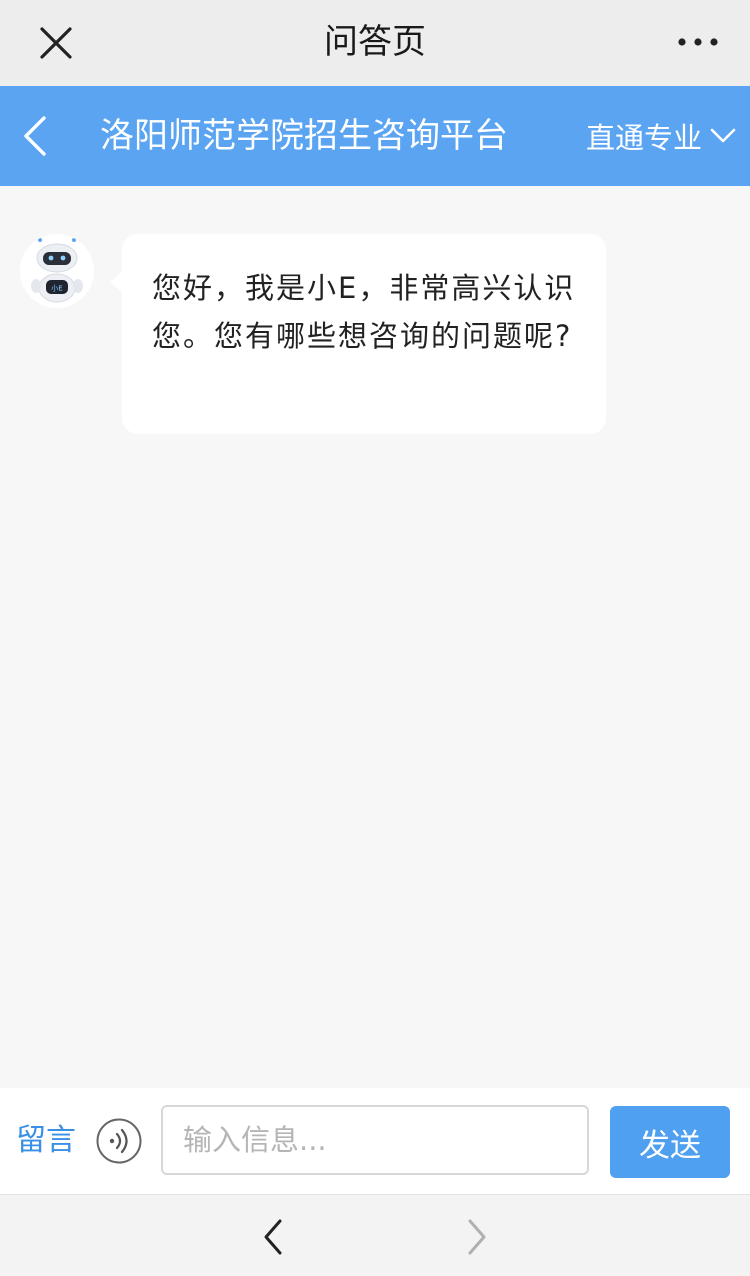 This screenshot has height=1276, width=750. Describe the element at coordinates (476, 1237) in the screenshot. I see `nav-forward-icon` at that location.